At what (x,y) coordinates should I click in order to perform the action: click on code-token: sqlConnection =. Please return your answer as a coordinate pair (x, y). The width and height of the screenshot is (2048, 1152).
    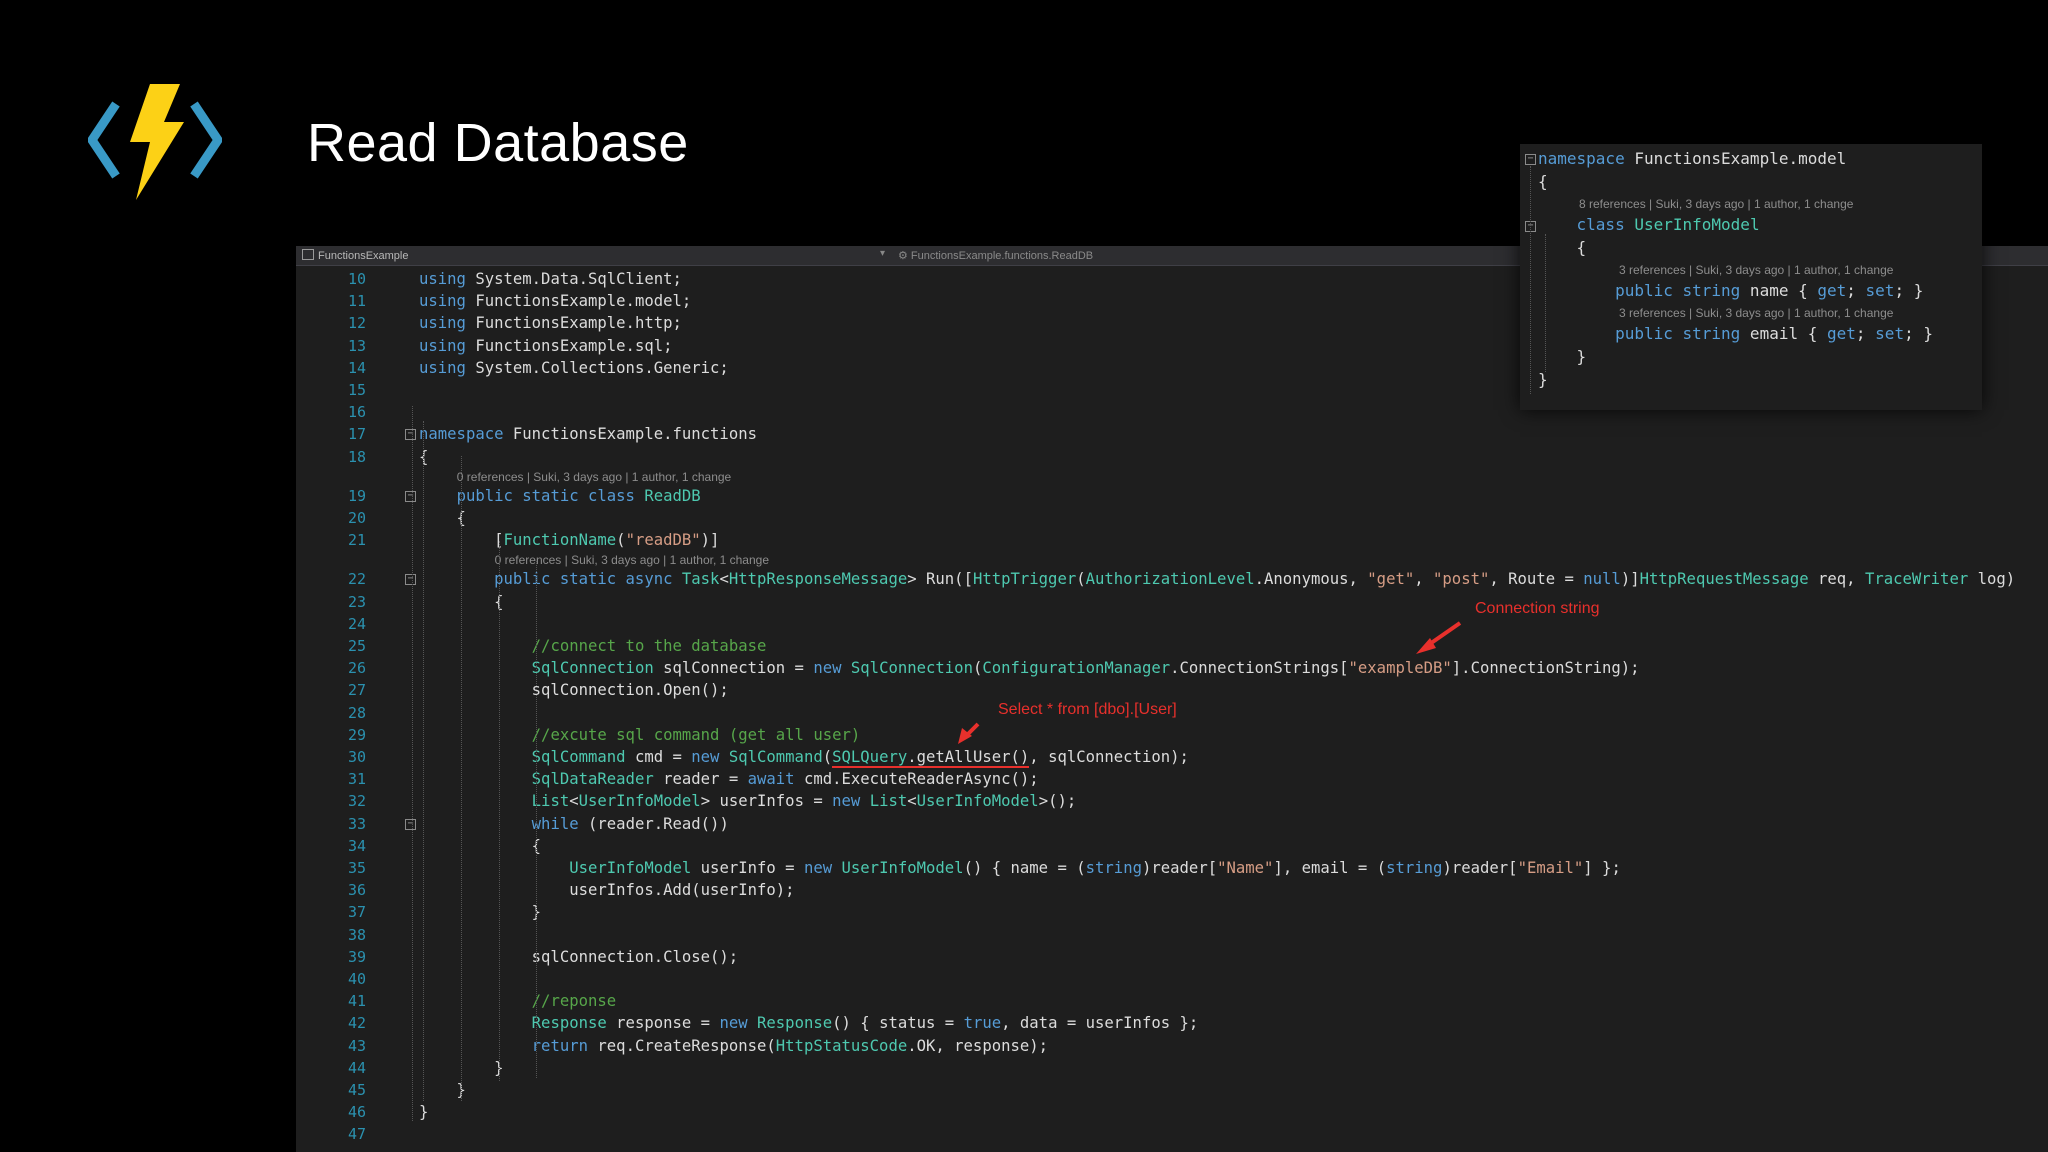
    Looking at the image, I should click on (733, 668).